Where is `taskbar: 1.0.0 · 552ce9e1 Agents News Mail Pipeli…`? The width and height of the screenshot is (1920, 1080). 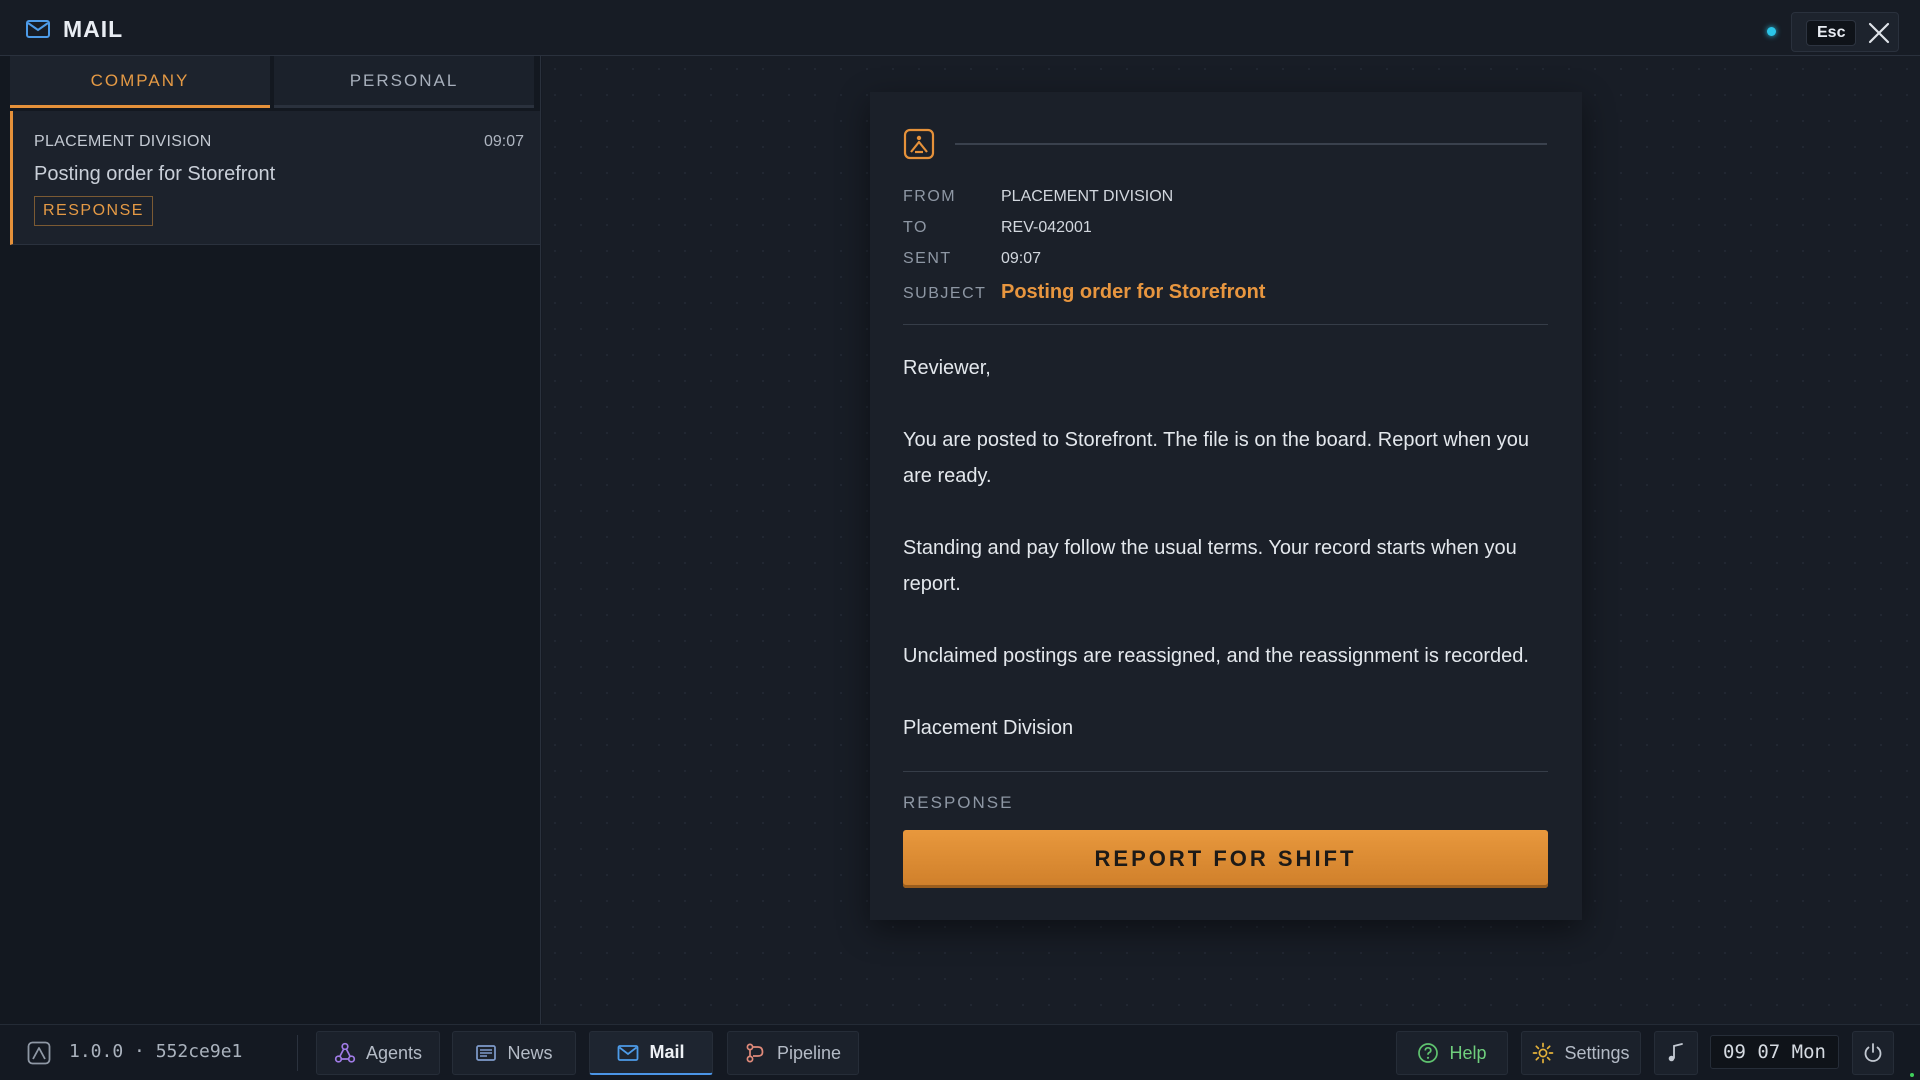 taskbar: 1.0.0 · 552ce9e1 Agents News Mail Pipeli… is located at coordinates (960, 1052).